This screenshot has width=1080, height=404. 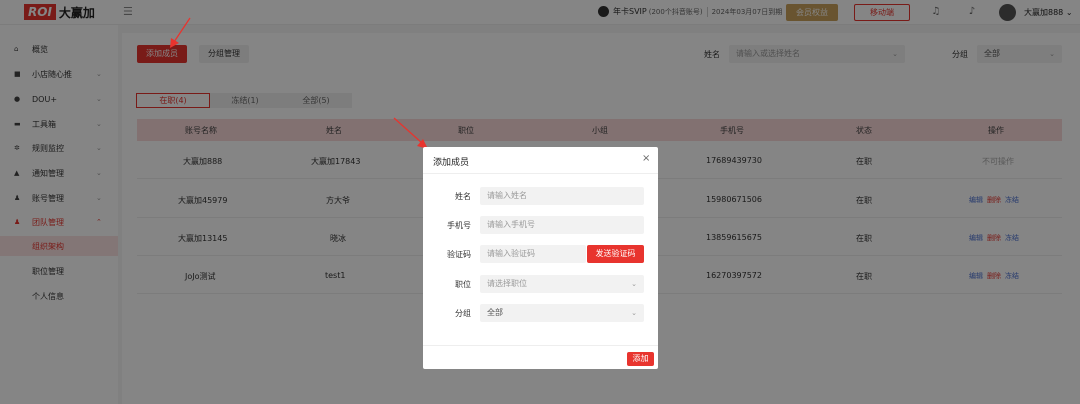 What do you see at coordinates (640, 359) in the screenshot?
I see `submit-add-button: 添加` at bounding box center [640, 359].